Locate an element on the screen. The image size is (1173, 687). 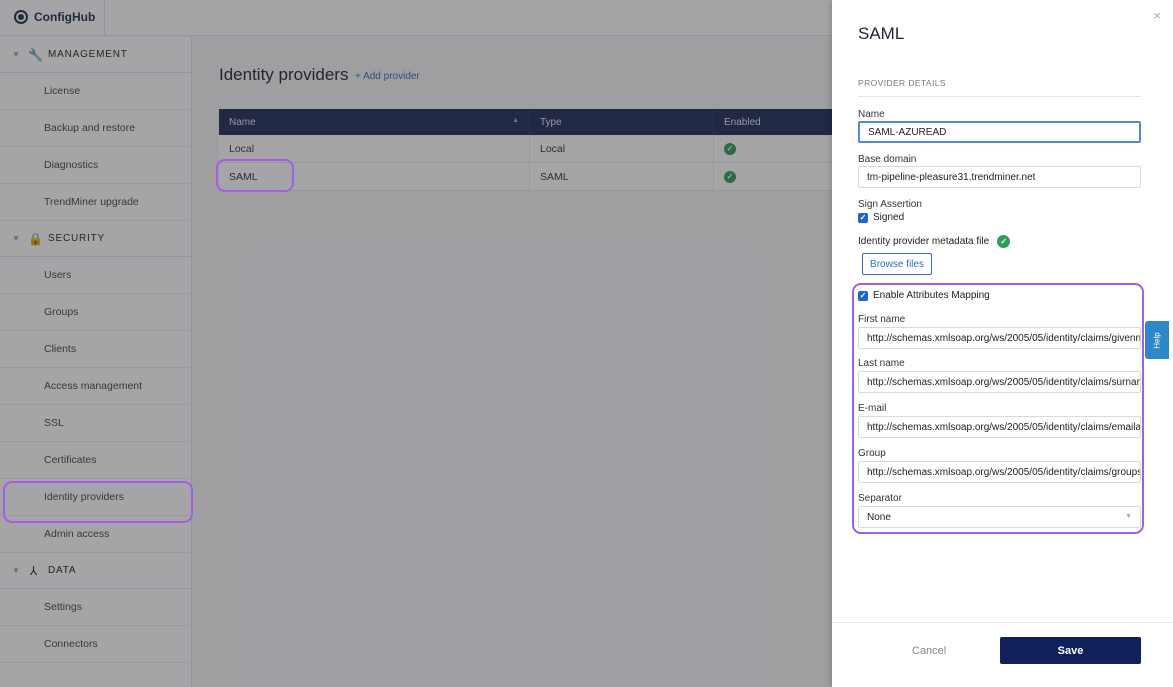
base-domain-input: tm-pipeline-pleasure31.trendminer.net is located at coordinates (999, 177).